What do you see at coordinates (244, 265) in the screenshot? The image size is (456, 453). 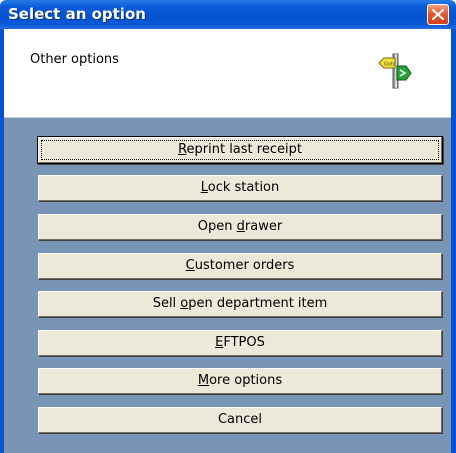 I see `button-label: ustomer orders` at bounding box center [244, 265].